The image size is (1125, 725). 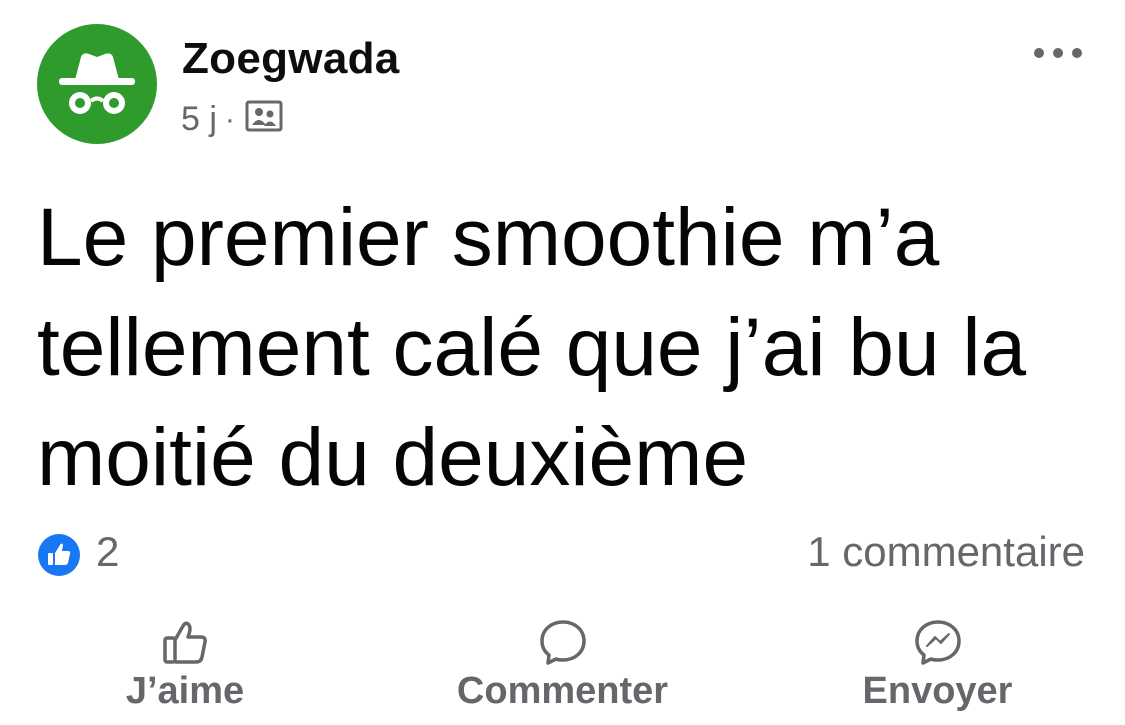 What do you see at coordinates (185, 642) in the screenshot?
I see `thumbs-up-icon` at bounding box center [185, 642].